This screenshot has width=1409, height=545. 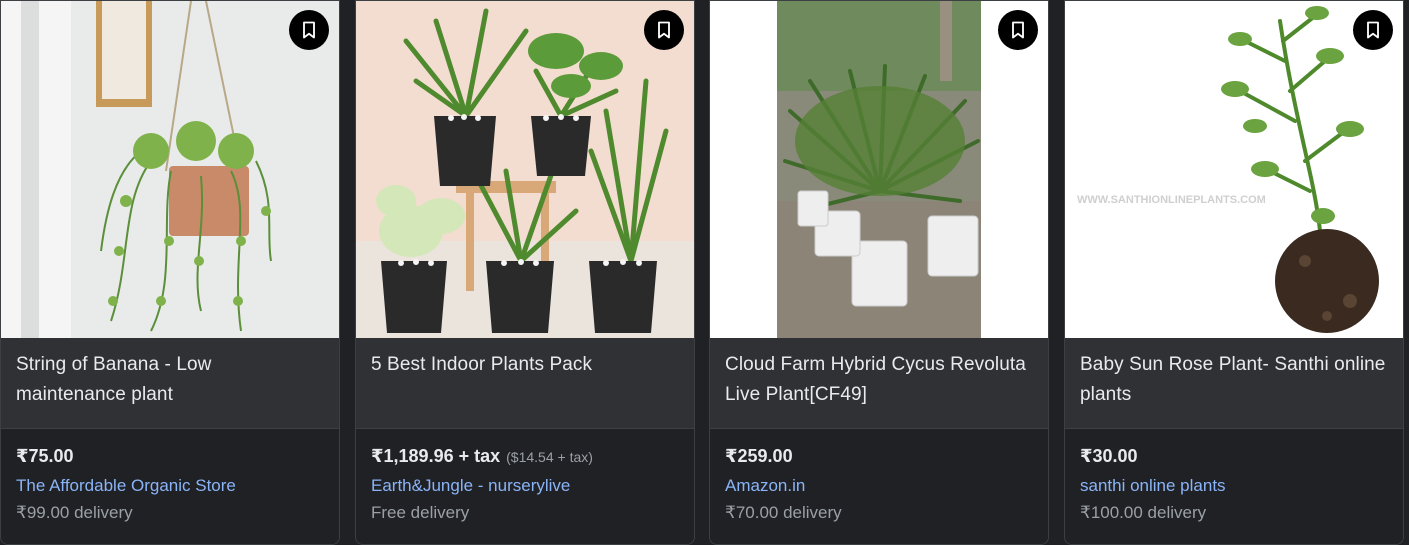 What do you see at coordinates (1171, 200) in the screenshot?
I see `image-watermark: WWW.SANTHIONLINEPLANTS.COM` at bounding box center [1171, 200].